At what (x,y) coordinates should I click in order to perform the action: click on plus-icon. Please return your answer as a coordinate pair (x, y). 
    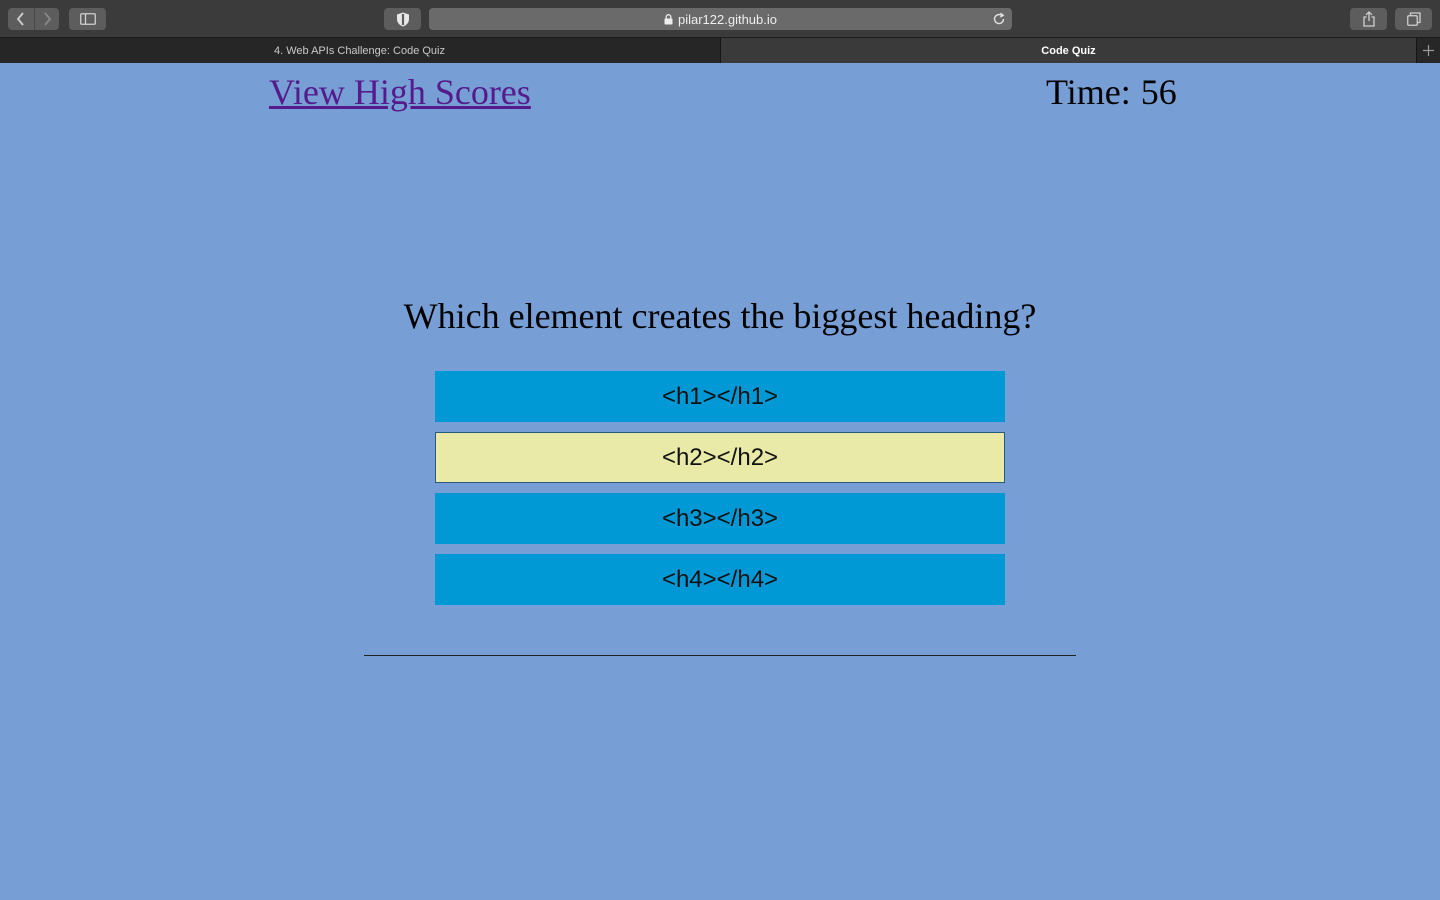
    Looking at the image, I should click on (1428, 50).